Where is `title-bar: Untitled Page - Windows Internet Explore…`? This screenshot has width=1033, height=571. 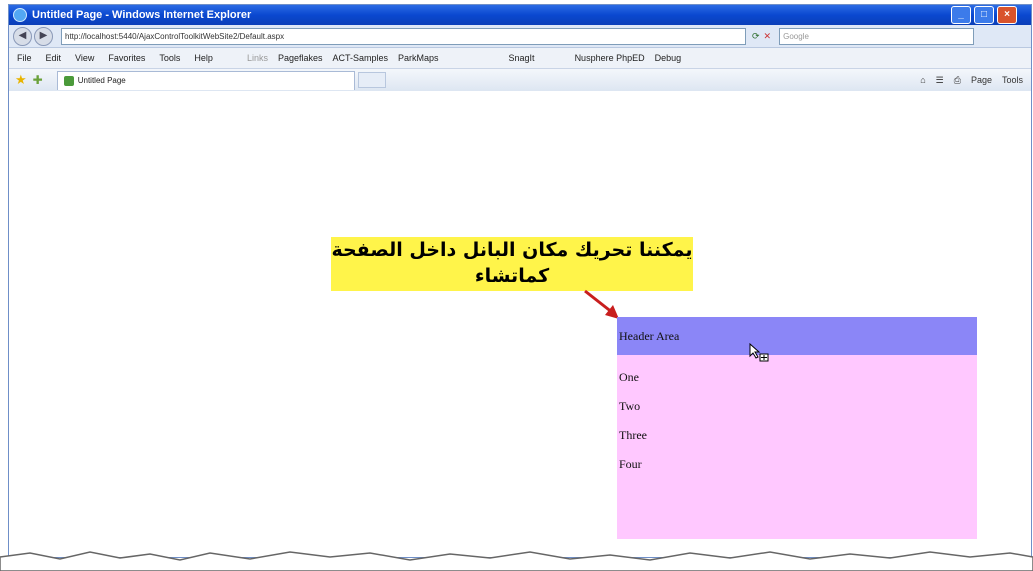
title-bar: Untitled Page - Windows Internet Explore… is located at coordinates (520, 15).